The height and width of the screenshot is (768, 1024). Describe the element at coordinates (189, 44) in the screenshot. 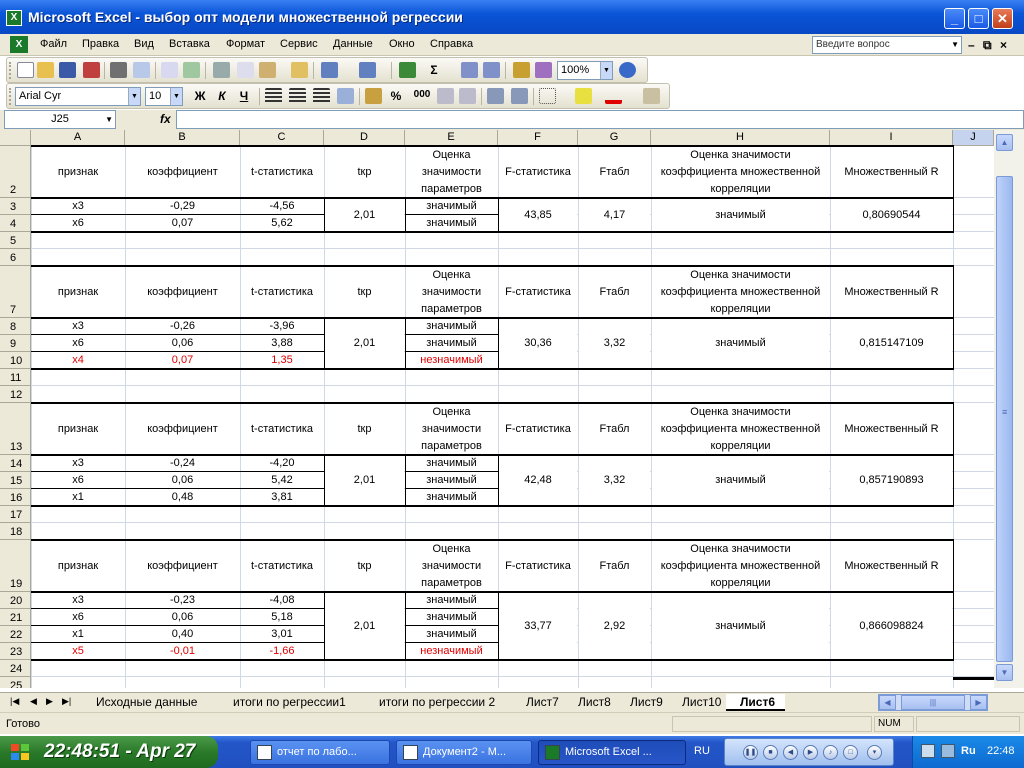

I see `menu-insert: Вставка` at that location.